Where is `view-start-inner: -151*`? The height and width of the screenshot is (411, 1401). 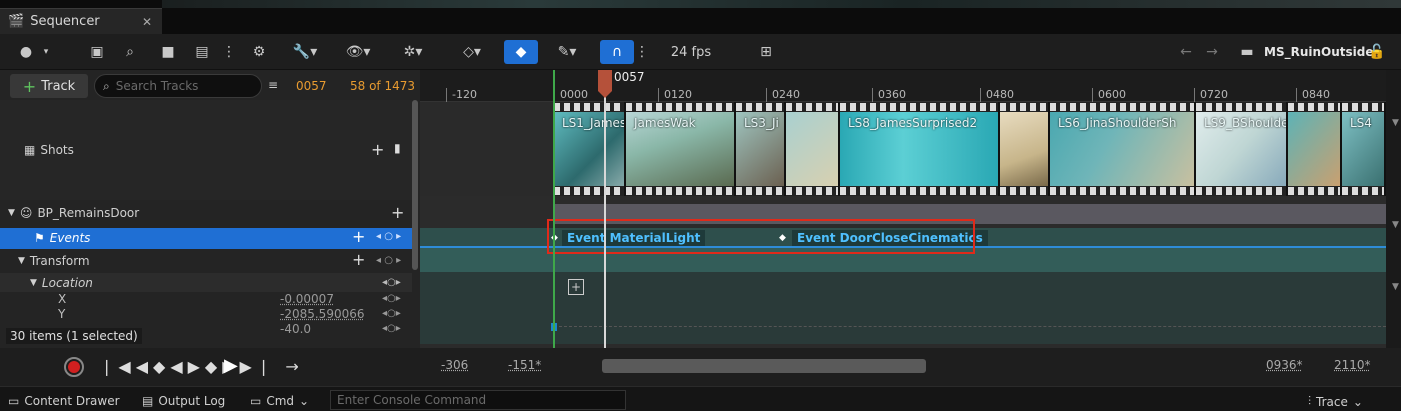
view-start-inner: -151* is located at coordinates (524, 365).